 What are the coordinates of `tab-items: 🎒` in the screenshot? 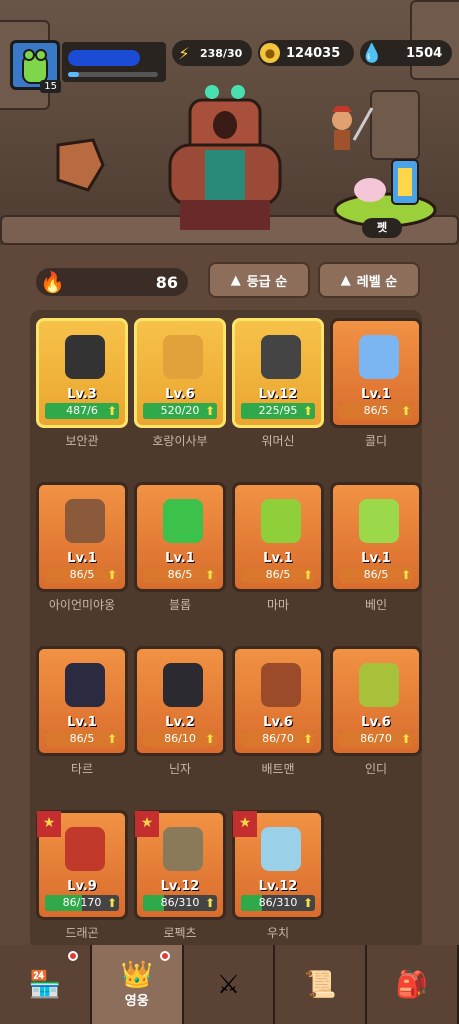 It's located at (413, 984).